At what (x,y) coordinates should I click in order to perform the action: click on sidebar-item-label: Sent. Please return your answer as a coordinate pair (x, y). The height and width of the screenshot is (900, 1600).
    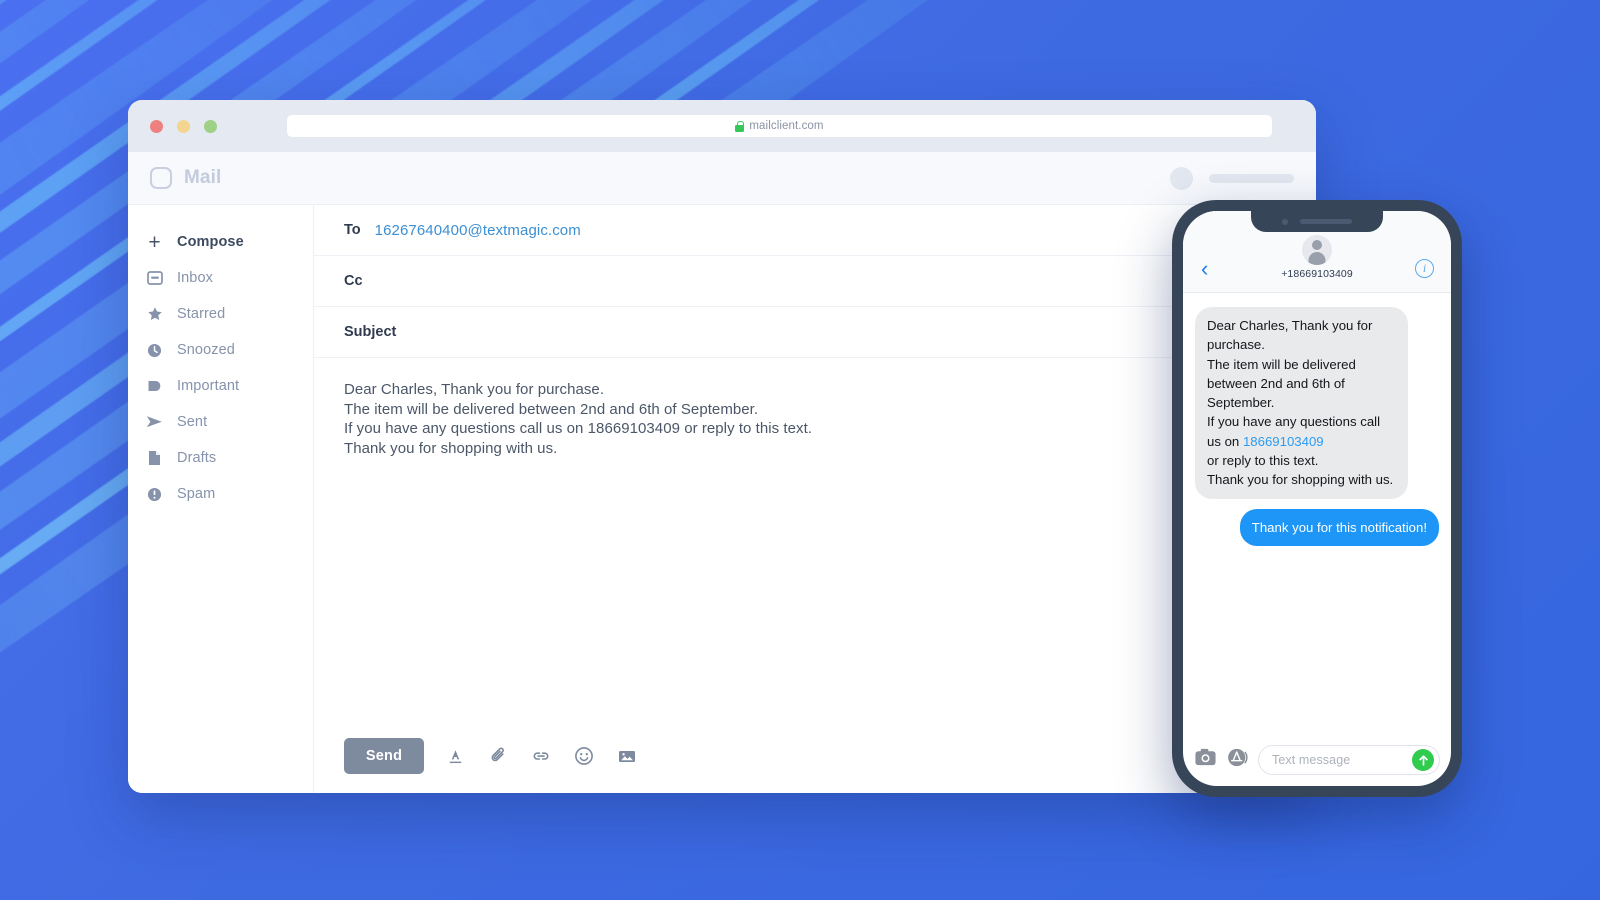
    Looking at the image, I should click on (192, 422).